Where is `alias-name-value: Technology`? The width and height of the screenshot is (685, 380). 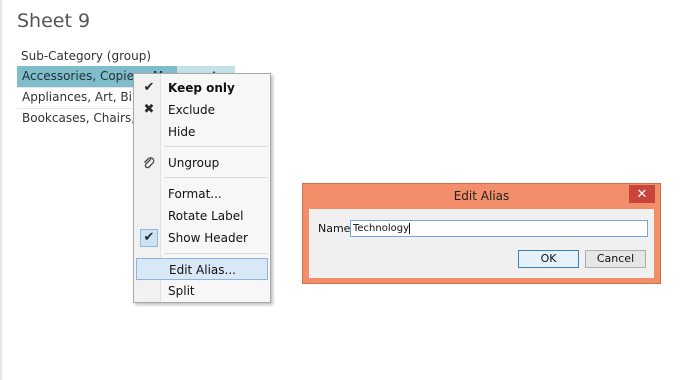 alias-name-value: Technology is located at coordinates (381, 228).